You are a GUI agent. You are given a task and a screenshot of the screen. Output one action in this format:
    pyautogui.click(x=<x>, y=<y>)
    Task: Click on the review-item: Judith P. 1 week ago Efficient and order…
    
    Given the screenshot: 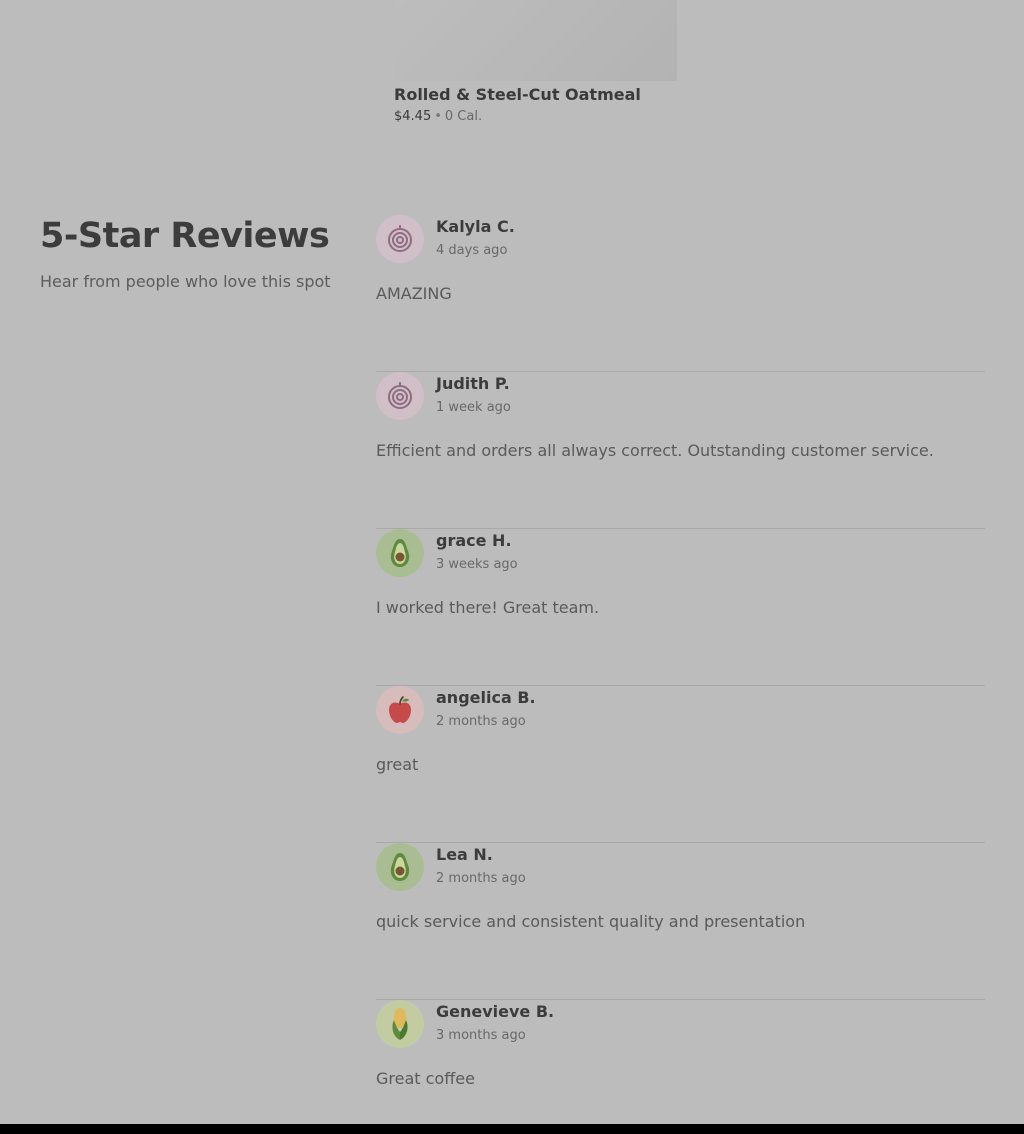 What is the action you would take?
    pyautogui.click(x=680, y=450)
    